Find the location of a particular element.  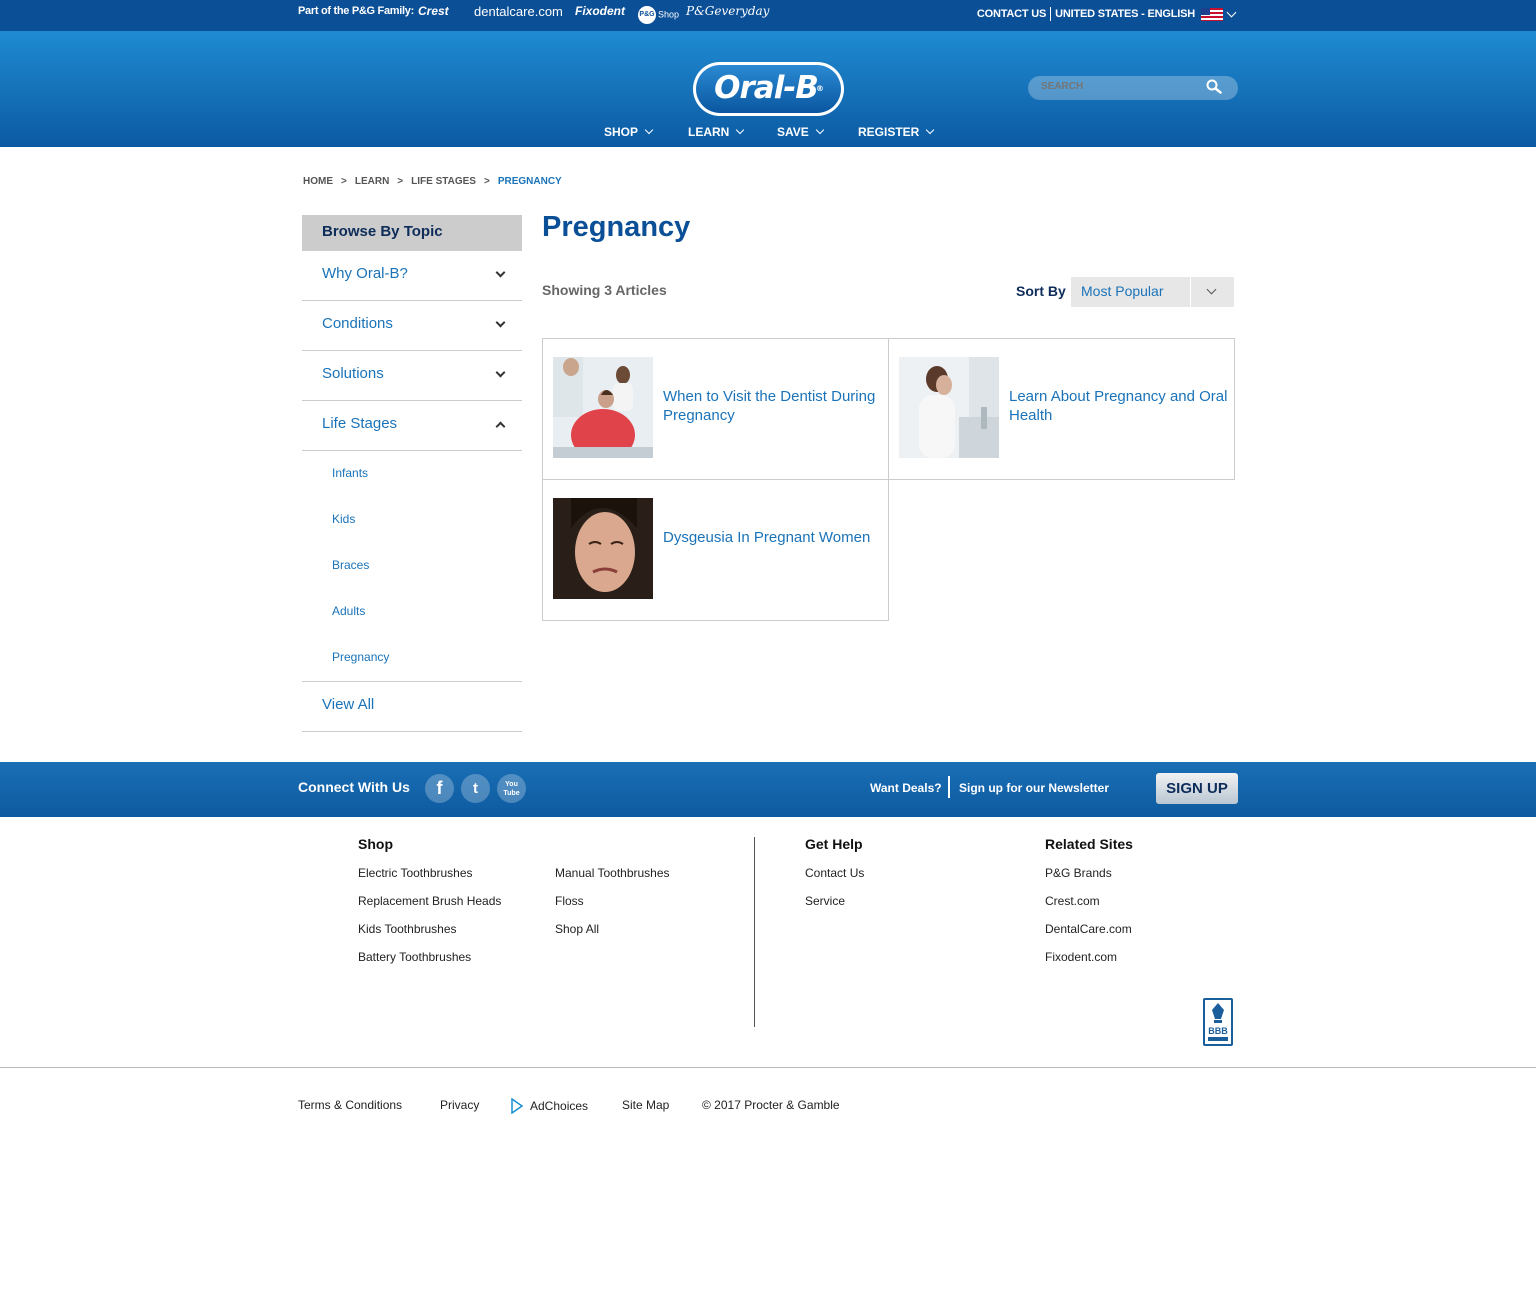

nav-register-label: REGISTER is located at coordinates (889, 132).